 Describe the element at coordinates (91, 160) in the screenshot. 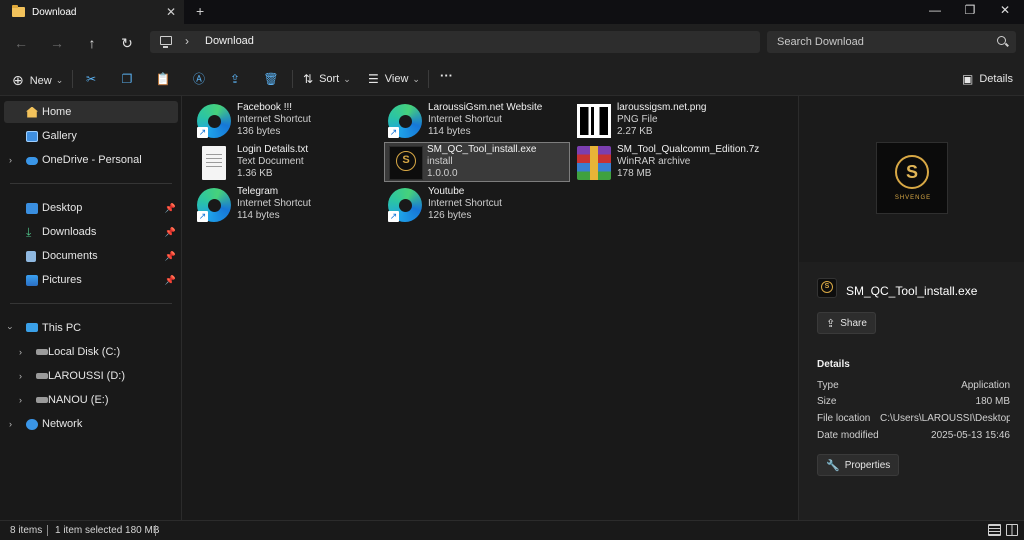

I see `sidebar-item-onedrive: › OneDrive - Personal` at that location.